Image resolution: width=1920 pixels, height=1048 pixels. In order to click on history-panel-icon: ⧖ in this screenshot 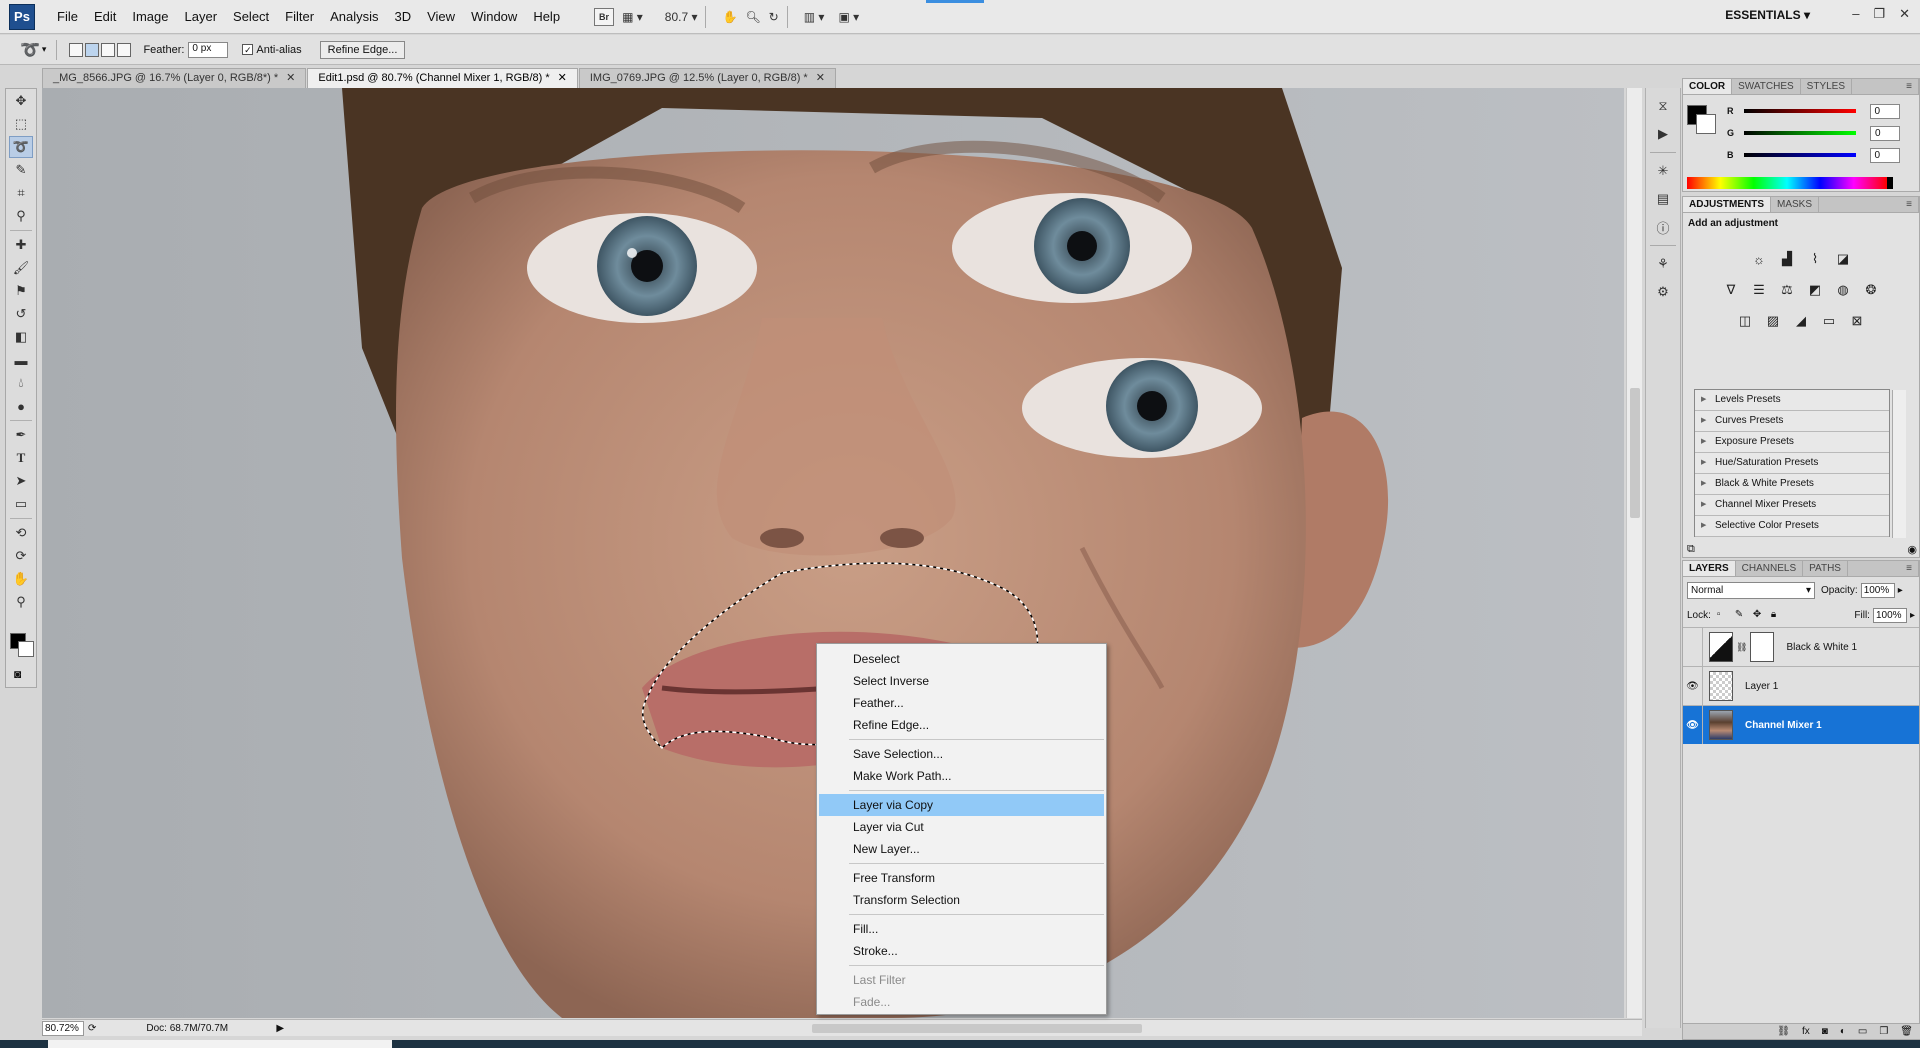, I will do `click(1663, 106)`.